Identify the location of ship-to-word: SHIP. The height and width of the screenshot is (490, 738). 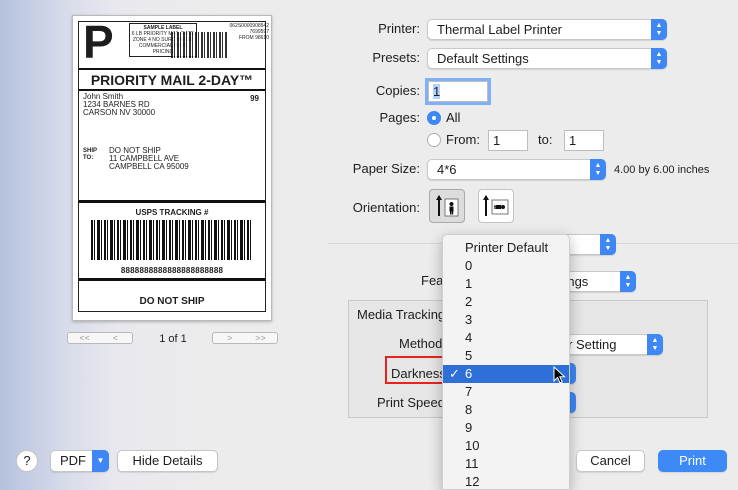
(90, 151).